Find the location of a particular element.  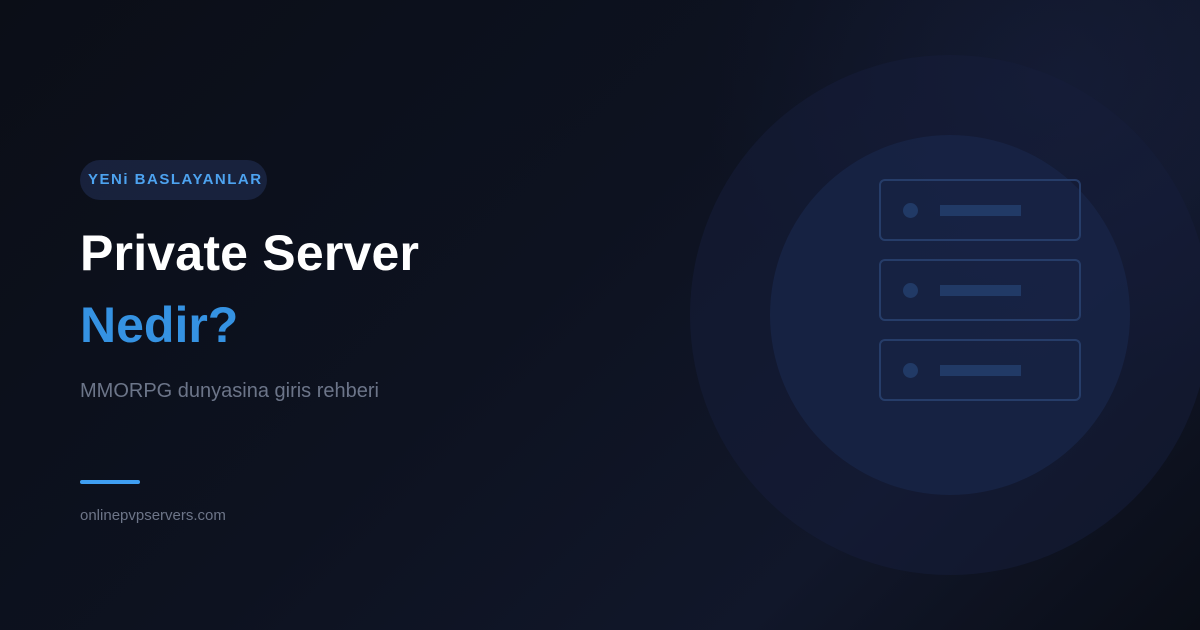

category-badge-label: YENi BASLAYANLAR is located at coordinates (175, 179).